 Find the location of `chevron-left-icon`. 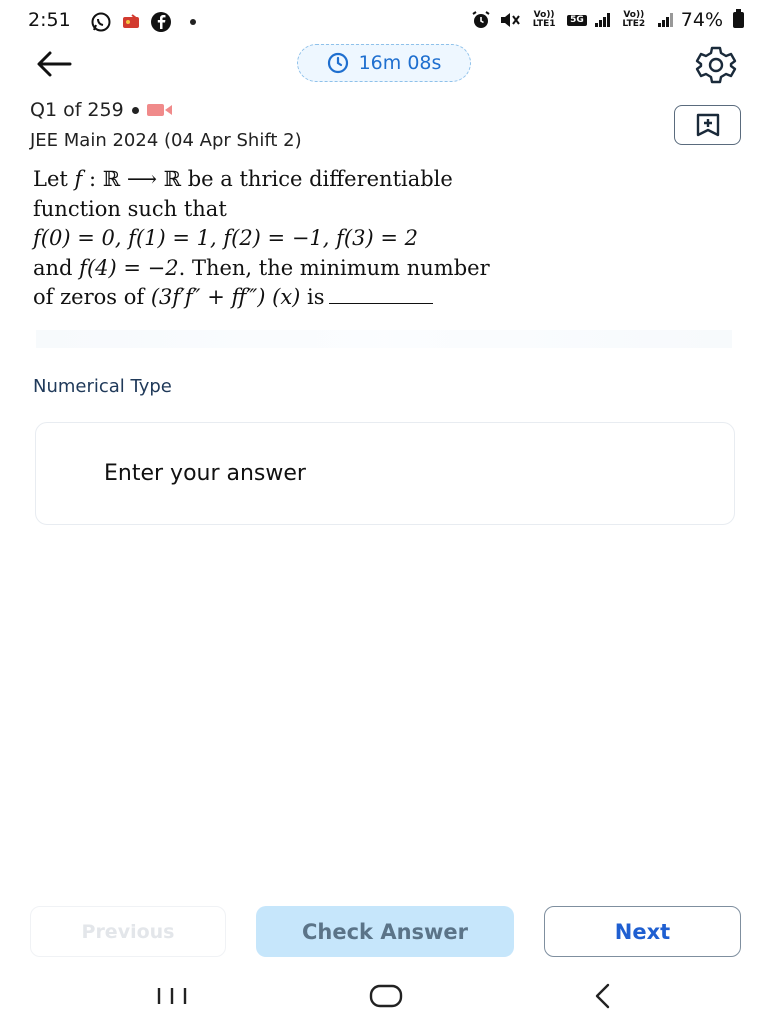

chevron-left-icon is located at coordinates (602, 996).